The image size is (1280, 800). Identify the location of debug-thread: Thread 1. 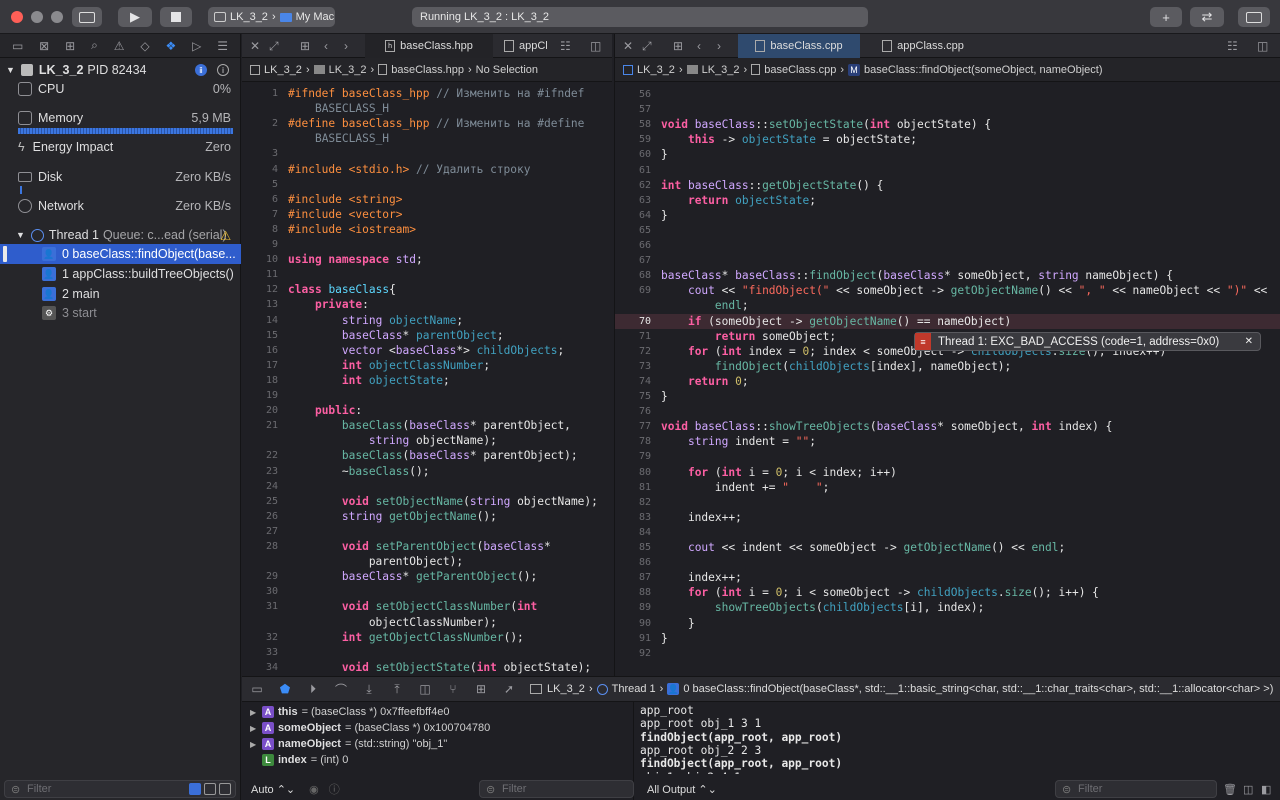
(634, 689).